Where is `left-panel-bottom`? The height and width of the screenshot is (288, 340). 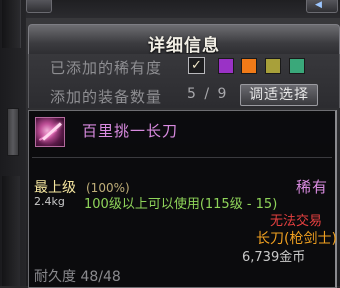 left-panel-bottom is located at coordinates (11, 231).